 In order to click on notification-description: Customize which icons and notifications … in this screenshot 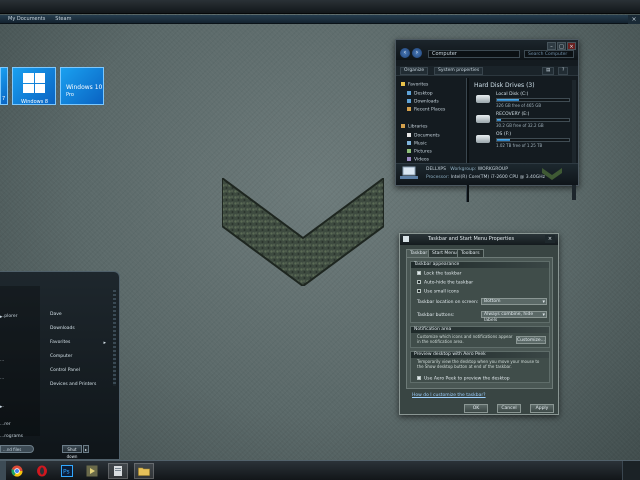, I will do `click(465, 339)`.